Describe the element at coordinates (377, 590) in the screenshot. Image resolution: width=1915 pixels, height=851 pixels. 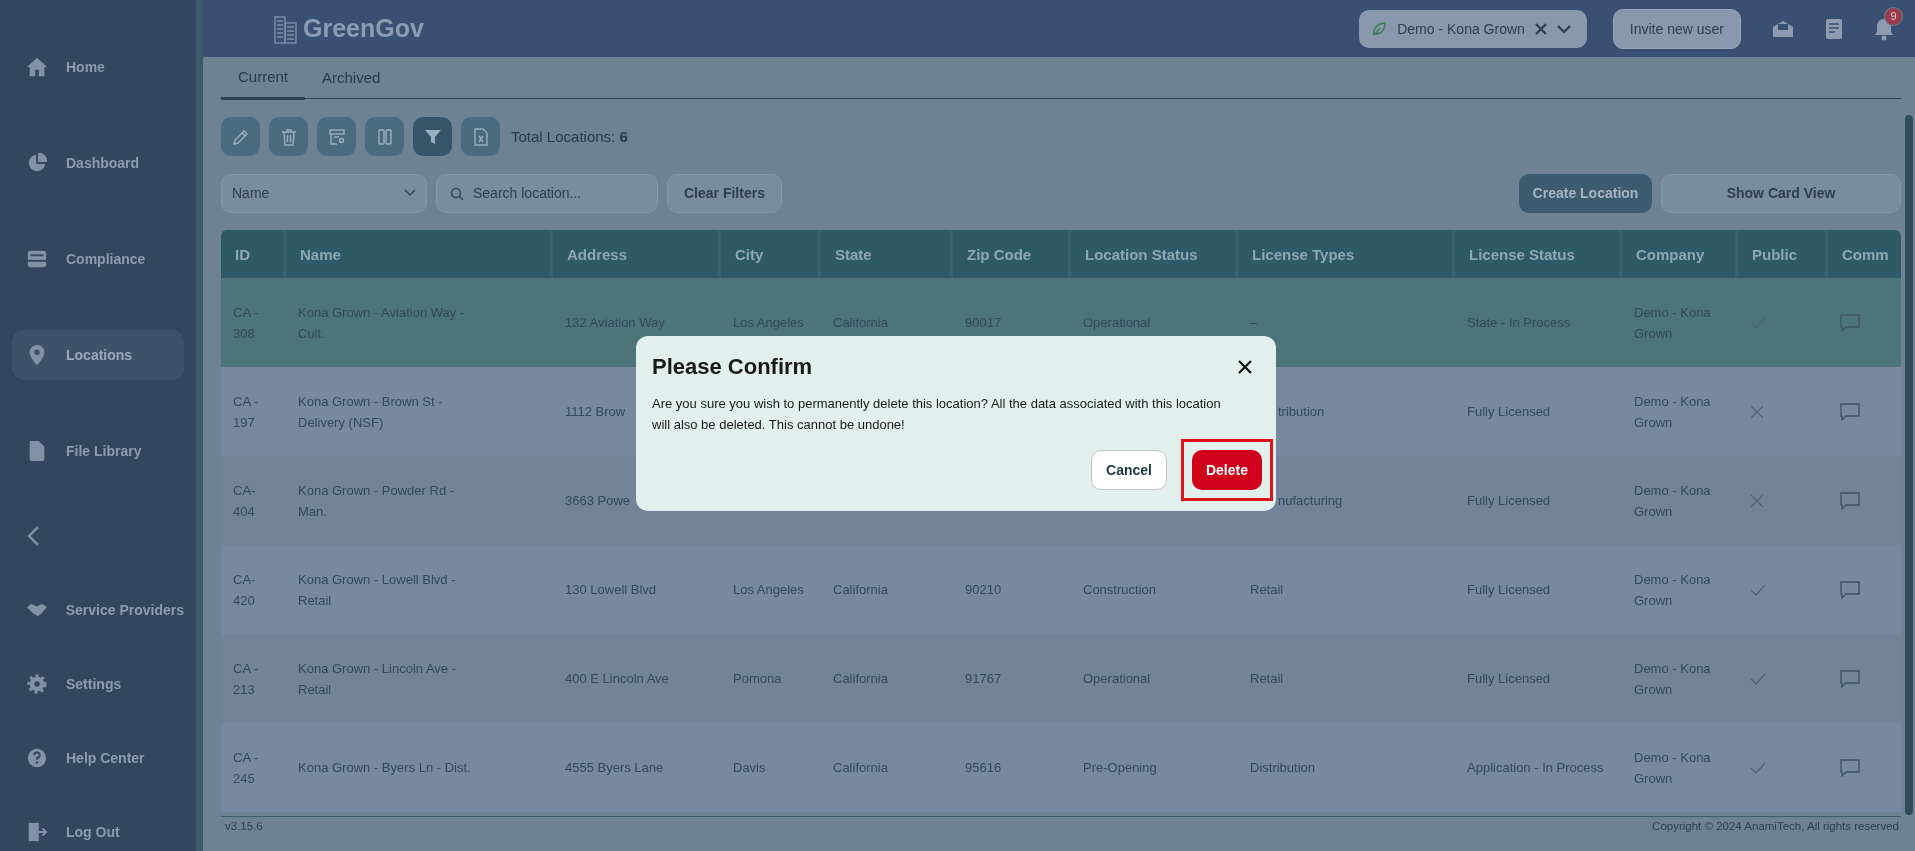
I see `table-cell-text: Kona Grown - Lowell Blvd - Retail` at that location.